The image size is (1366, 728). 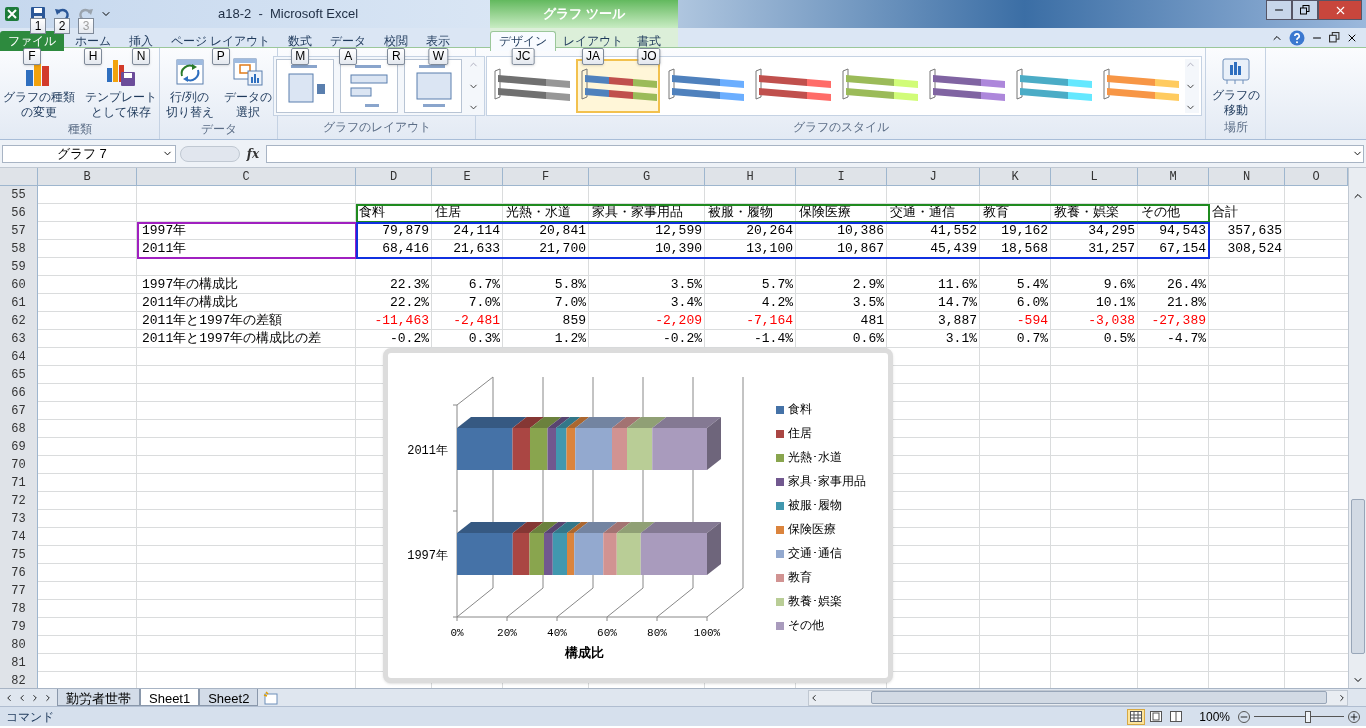 I want to click on legend-label: 教育, so click(x=800, y=578).